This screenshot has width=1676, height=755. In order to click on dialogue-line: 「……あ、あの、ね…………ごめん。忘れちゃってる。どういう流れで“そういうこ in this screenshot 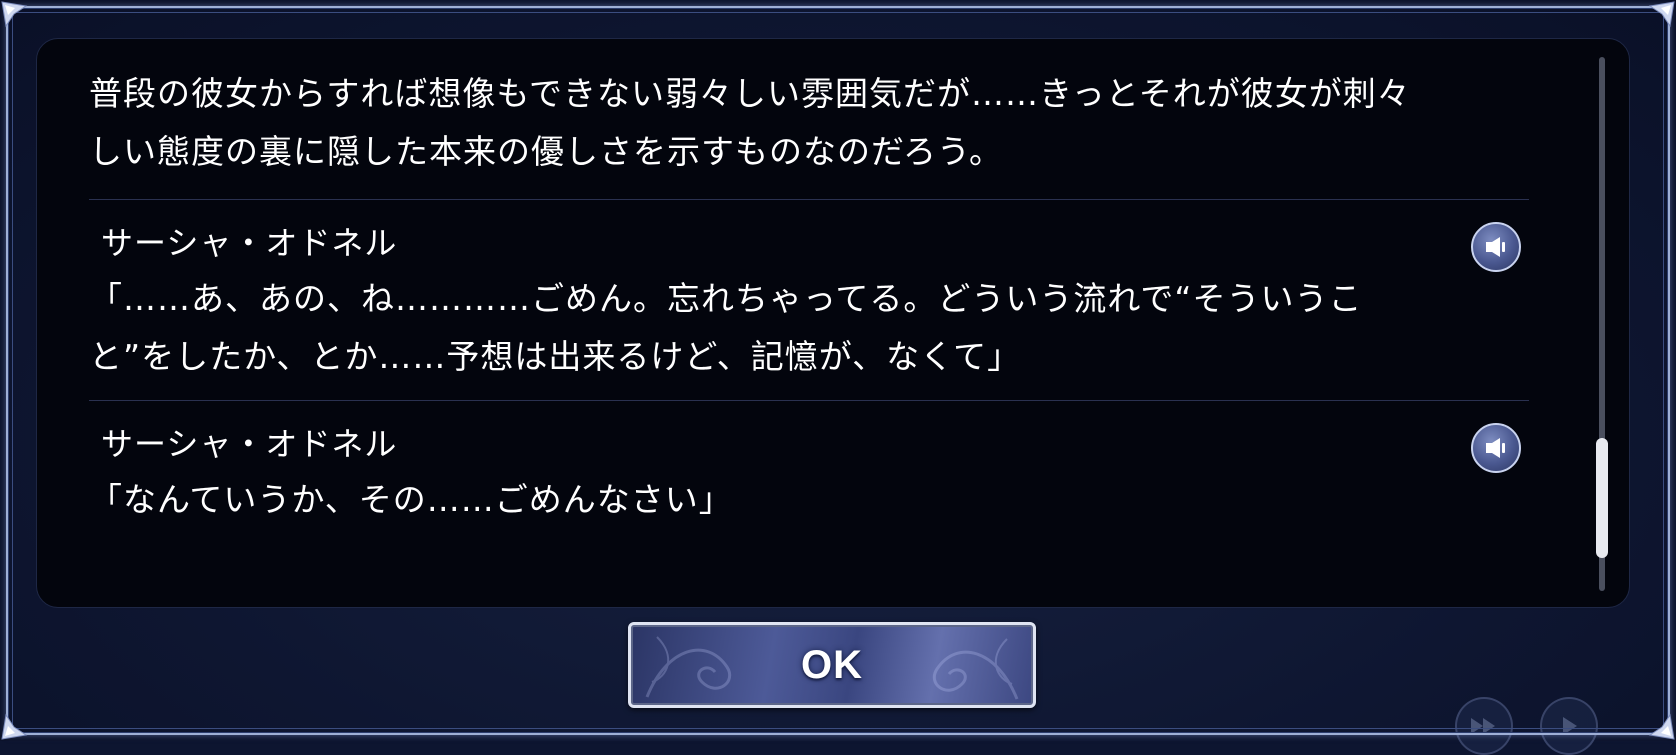, I will do `click(726, 298)`.